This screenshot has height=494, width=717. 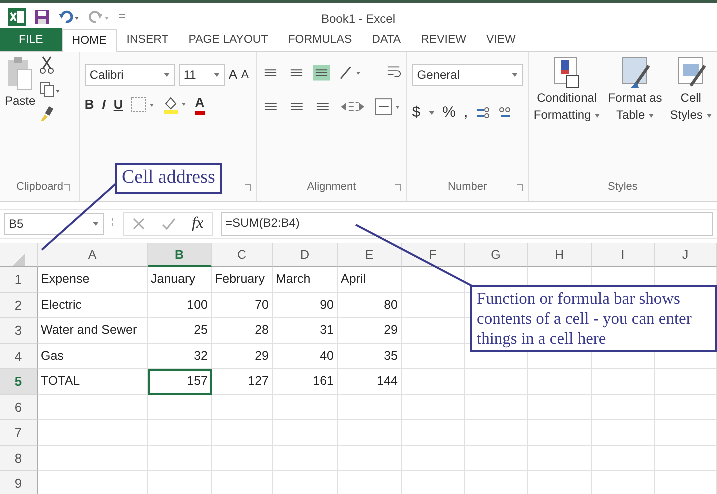 What do you see at coordinates (466, 113) in the screenshot?
I see `comma-button: ,` at bounding box center [466, 113].